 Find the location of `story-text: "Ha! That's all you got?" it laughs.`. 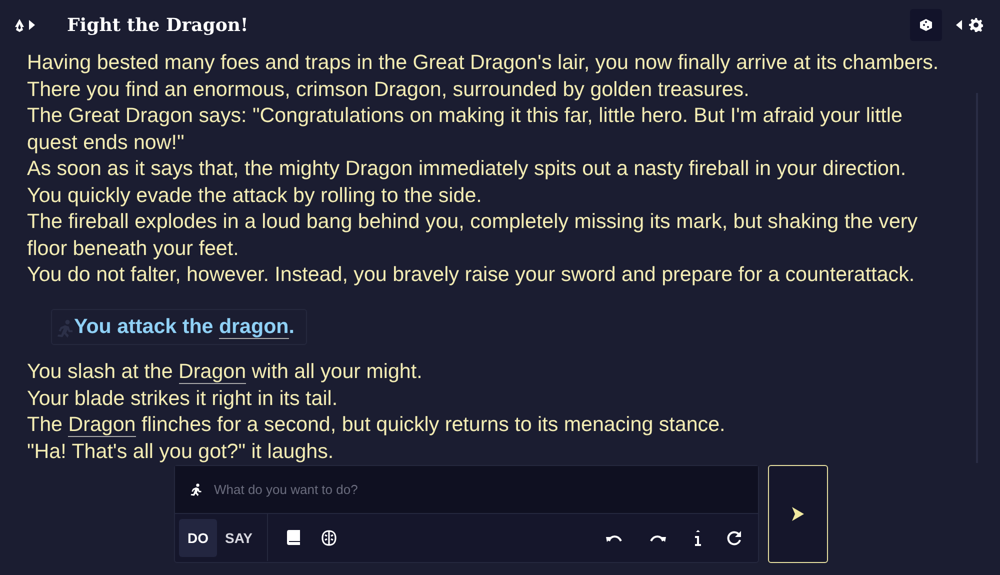

story-text: "Ha! That's all you got?" it laughs. is located at coordinates (181, 451).